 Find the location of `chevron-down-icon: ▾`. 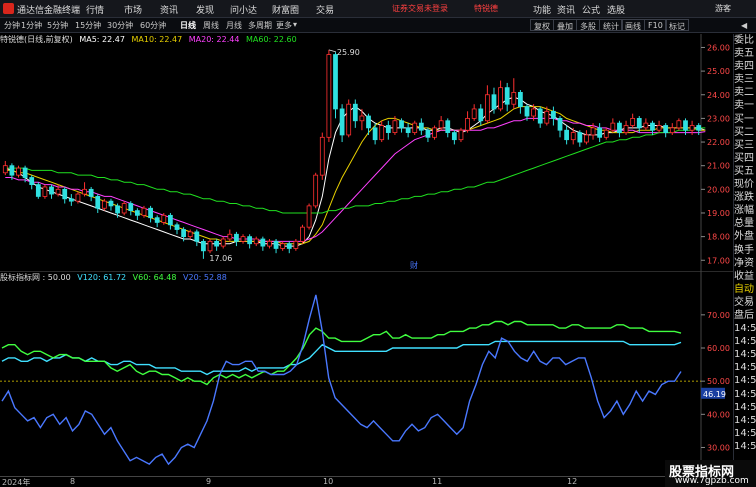

chevron-down-icon: ▾ is located at coordinates (295, 24).